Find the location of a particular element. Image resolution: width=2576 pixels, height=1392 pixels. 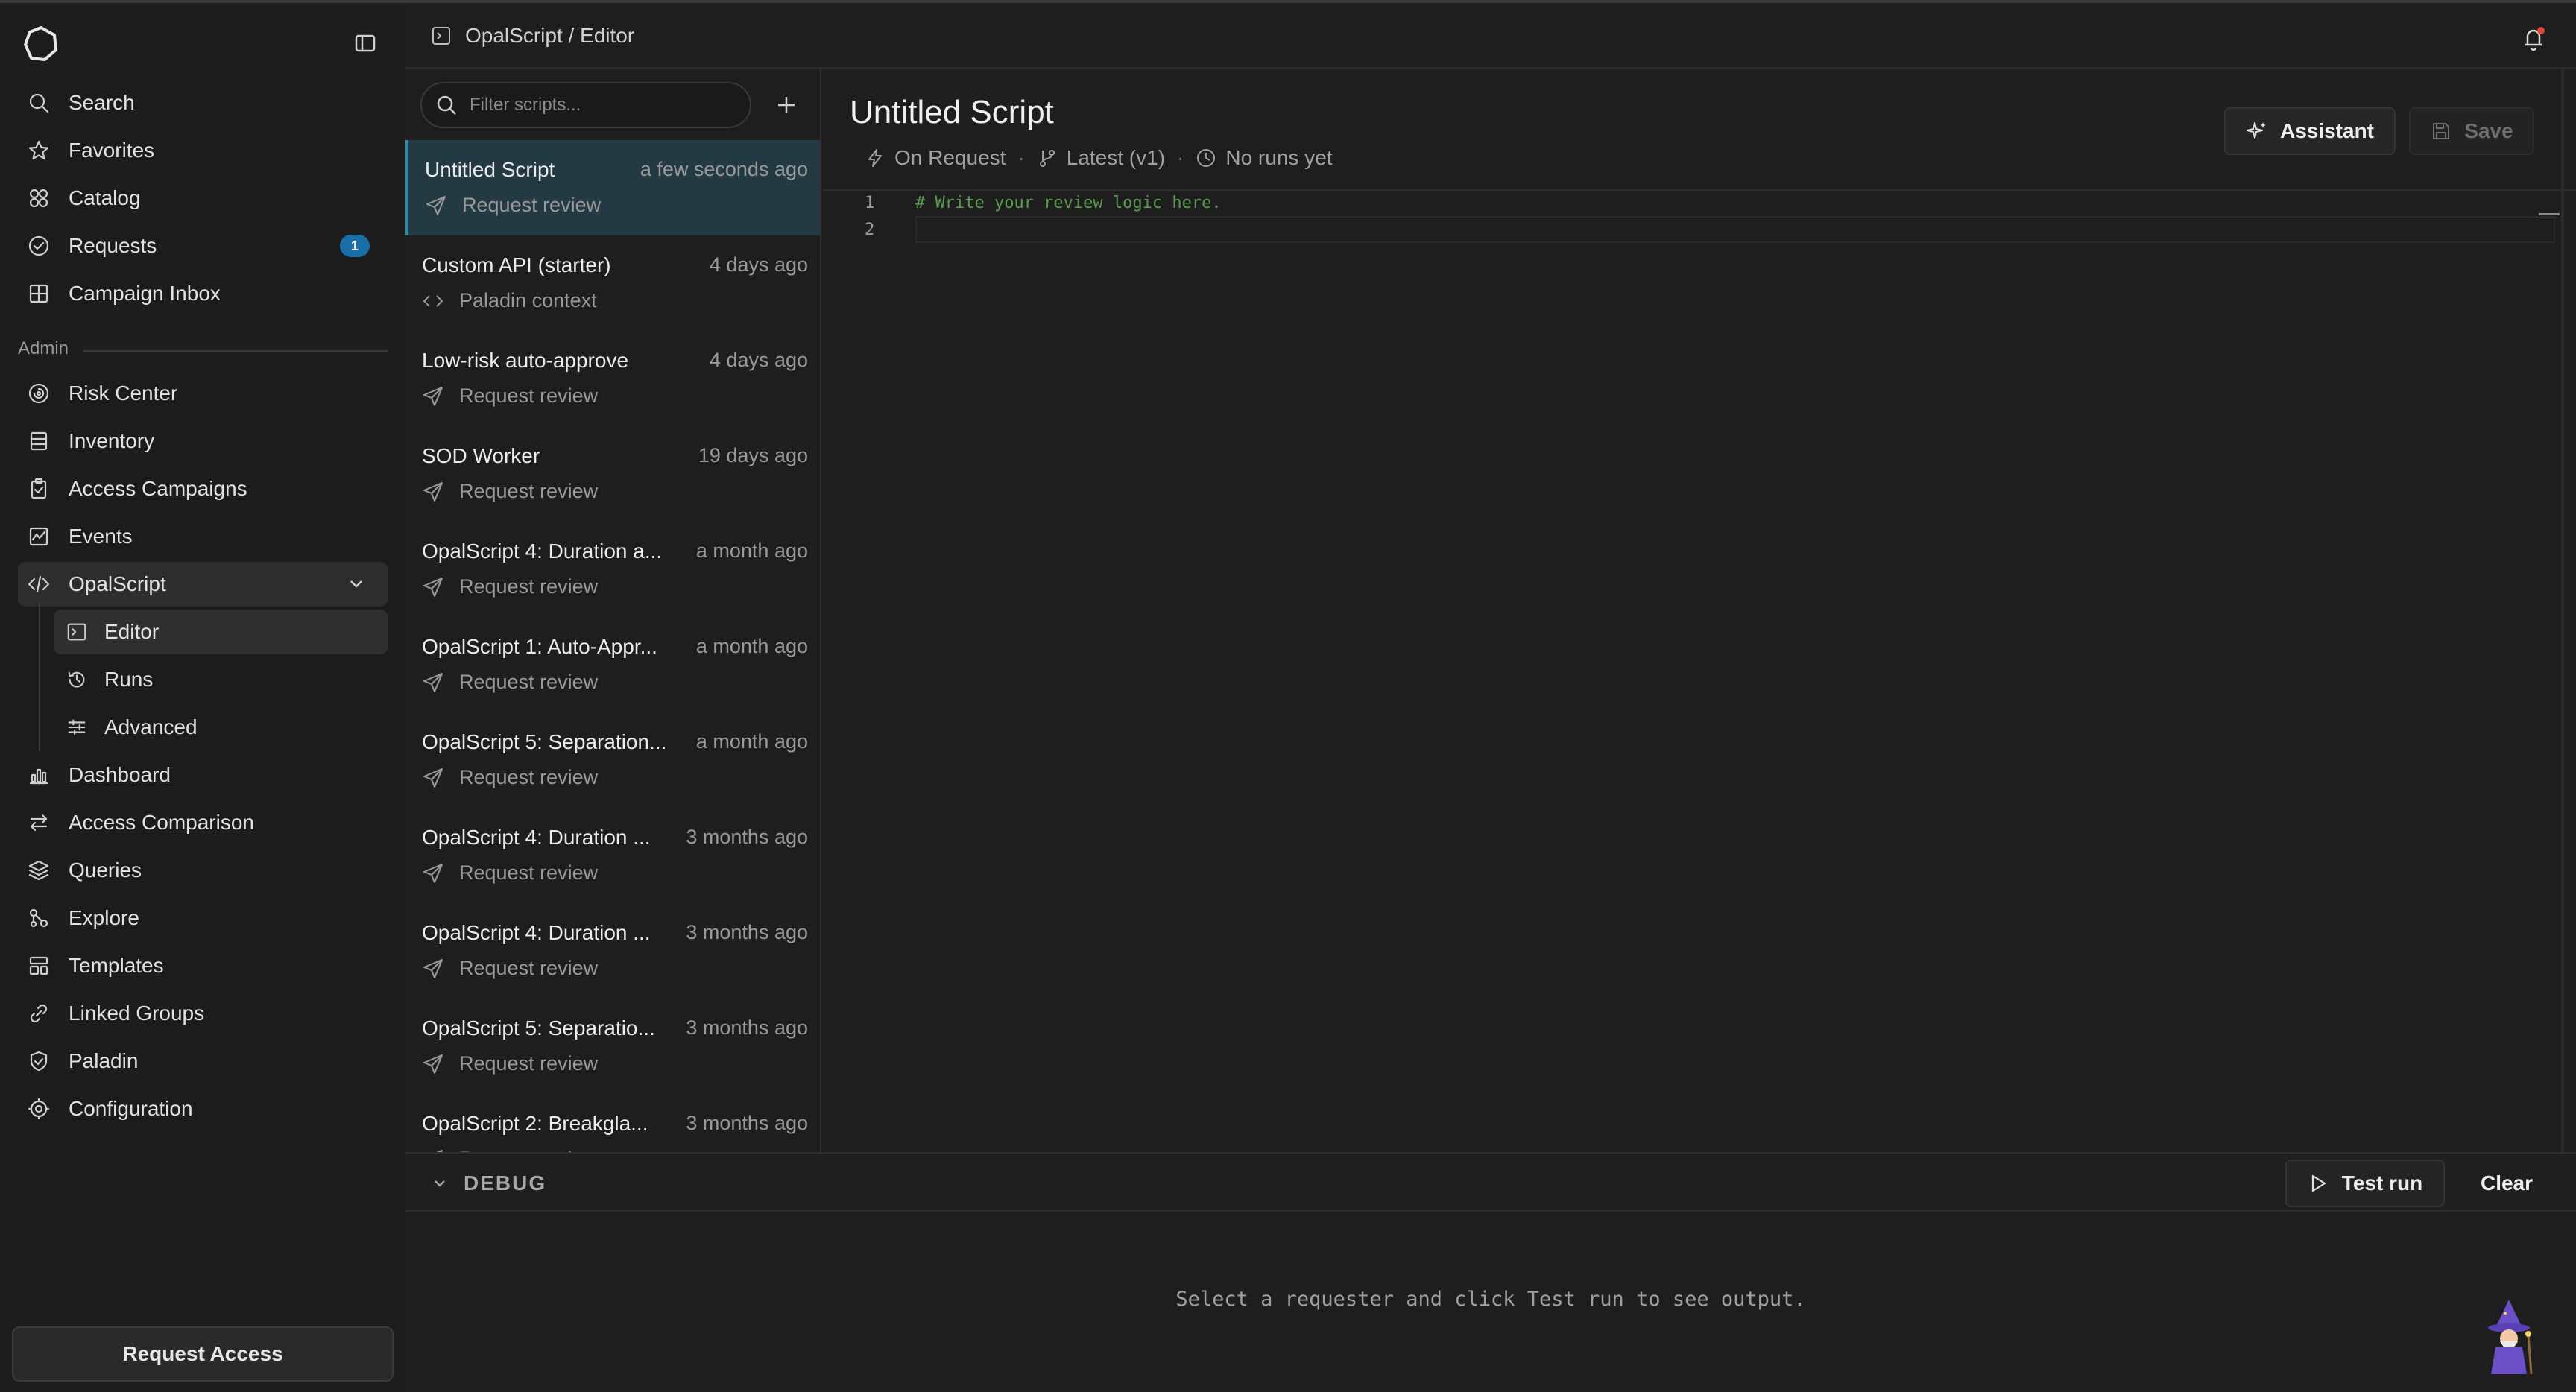

sidebar-item-events: Events is located at coordinates (203, 536).